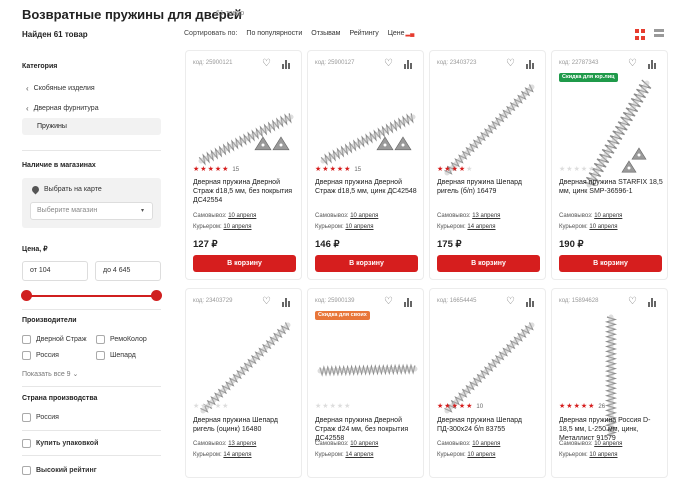 This screenshot has height=478, width=700. I want to click on price-slider-max-handle, so click(156, 295).